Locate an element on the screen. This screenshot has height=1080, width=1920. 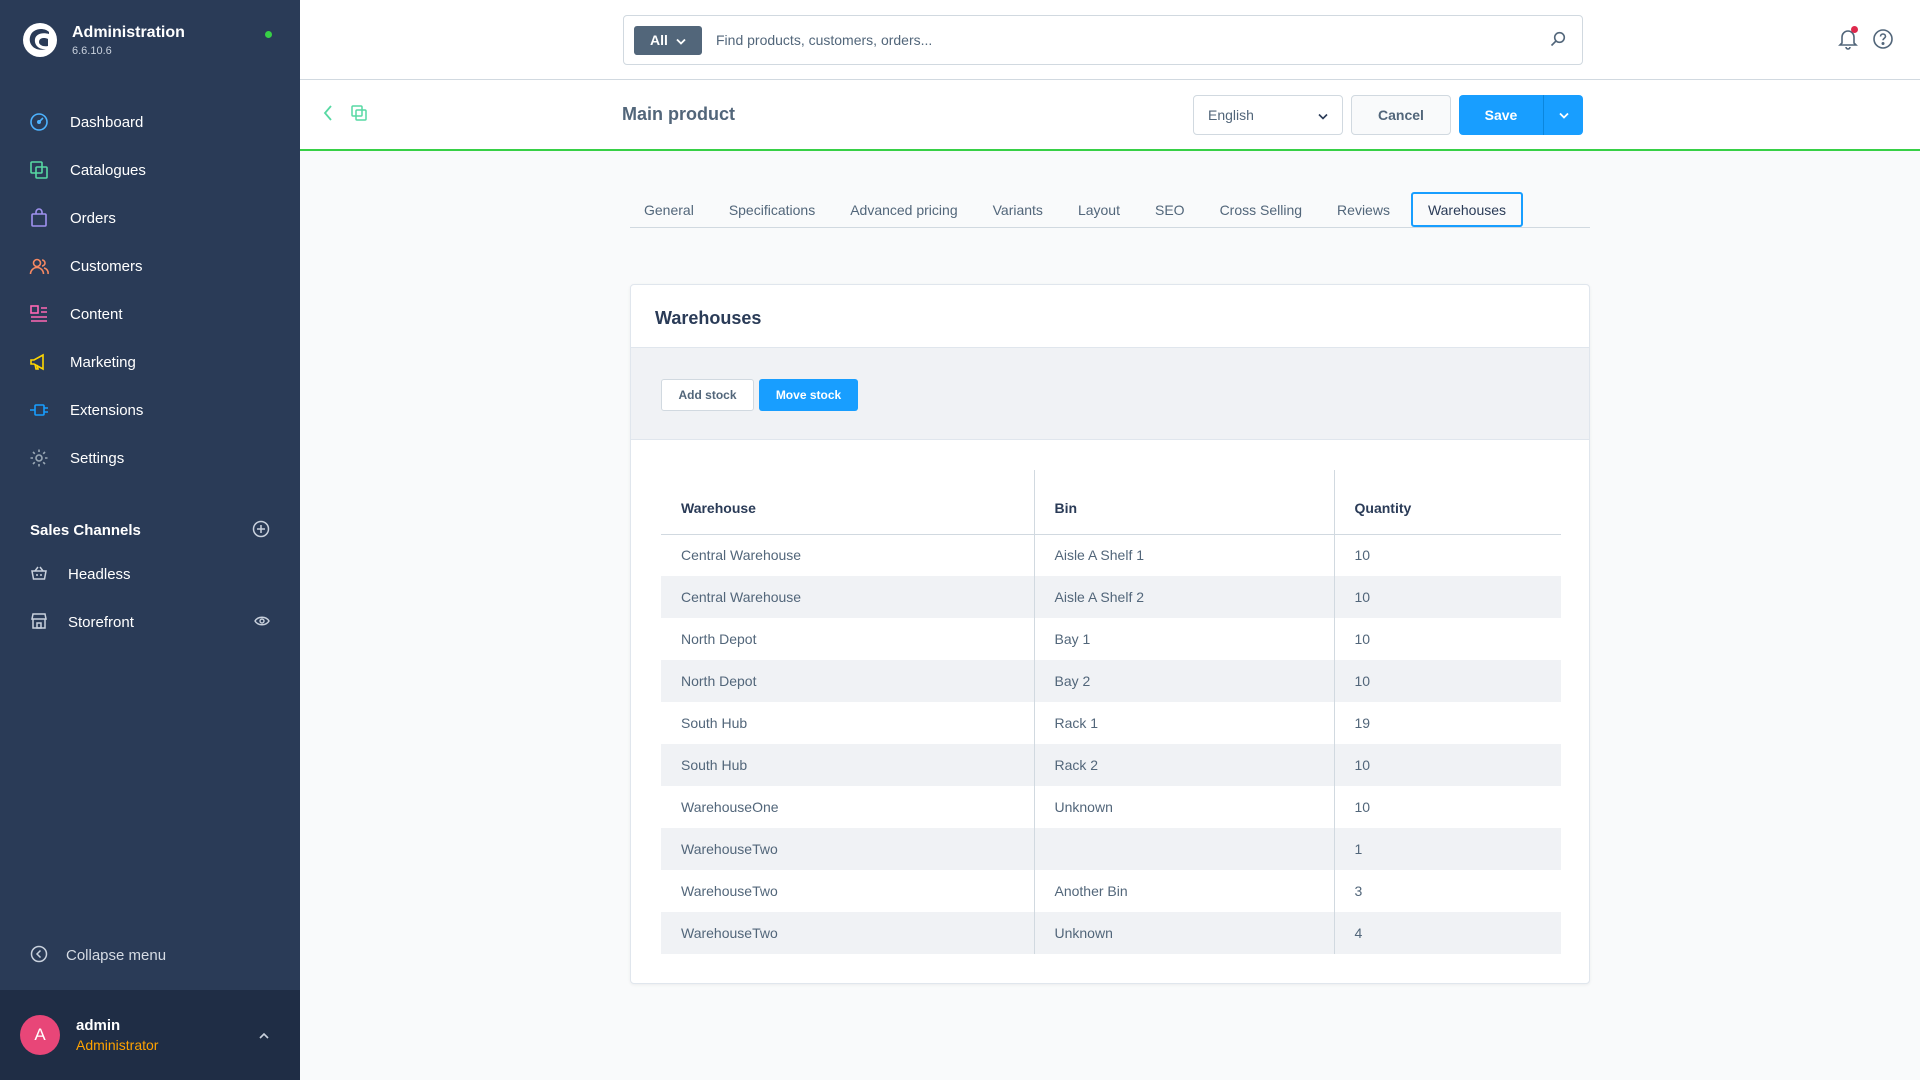
cell-quantity: 3 is located at coordinates (1447, 891).